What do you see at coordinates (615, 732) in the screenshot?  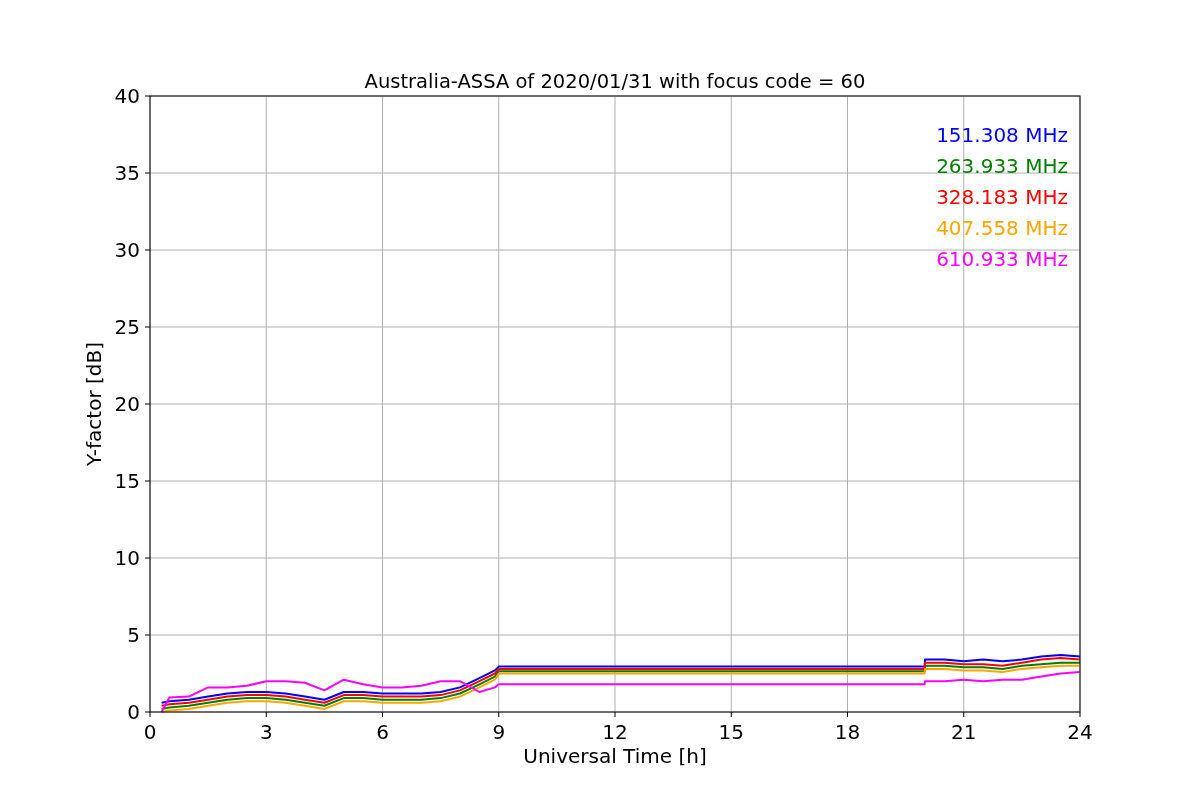 I see `tick-label: 12` at bounding box center [615, 732].